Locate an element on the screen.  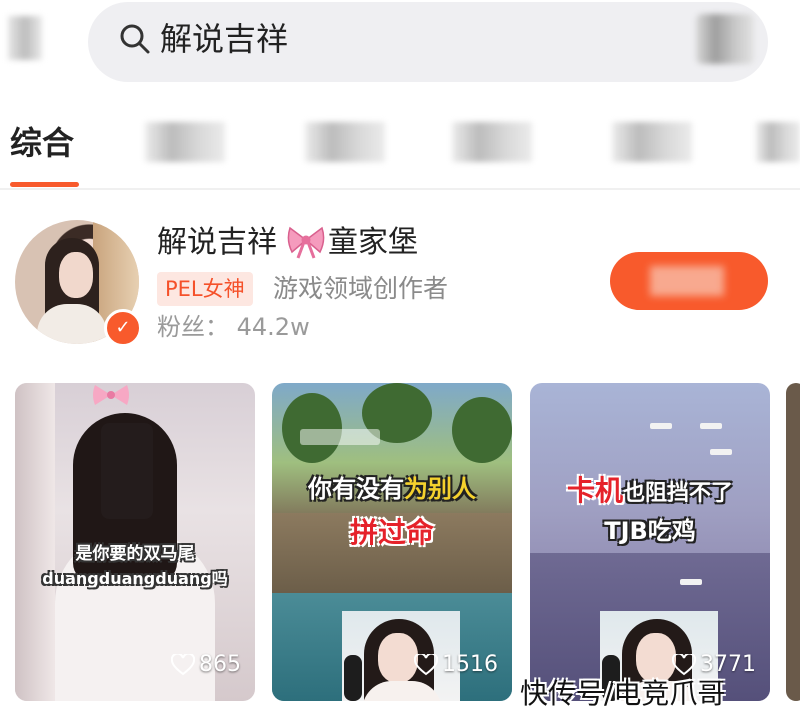
tab-active-indicator is located at coordinates (44, 184).